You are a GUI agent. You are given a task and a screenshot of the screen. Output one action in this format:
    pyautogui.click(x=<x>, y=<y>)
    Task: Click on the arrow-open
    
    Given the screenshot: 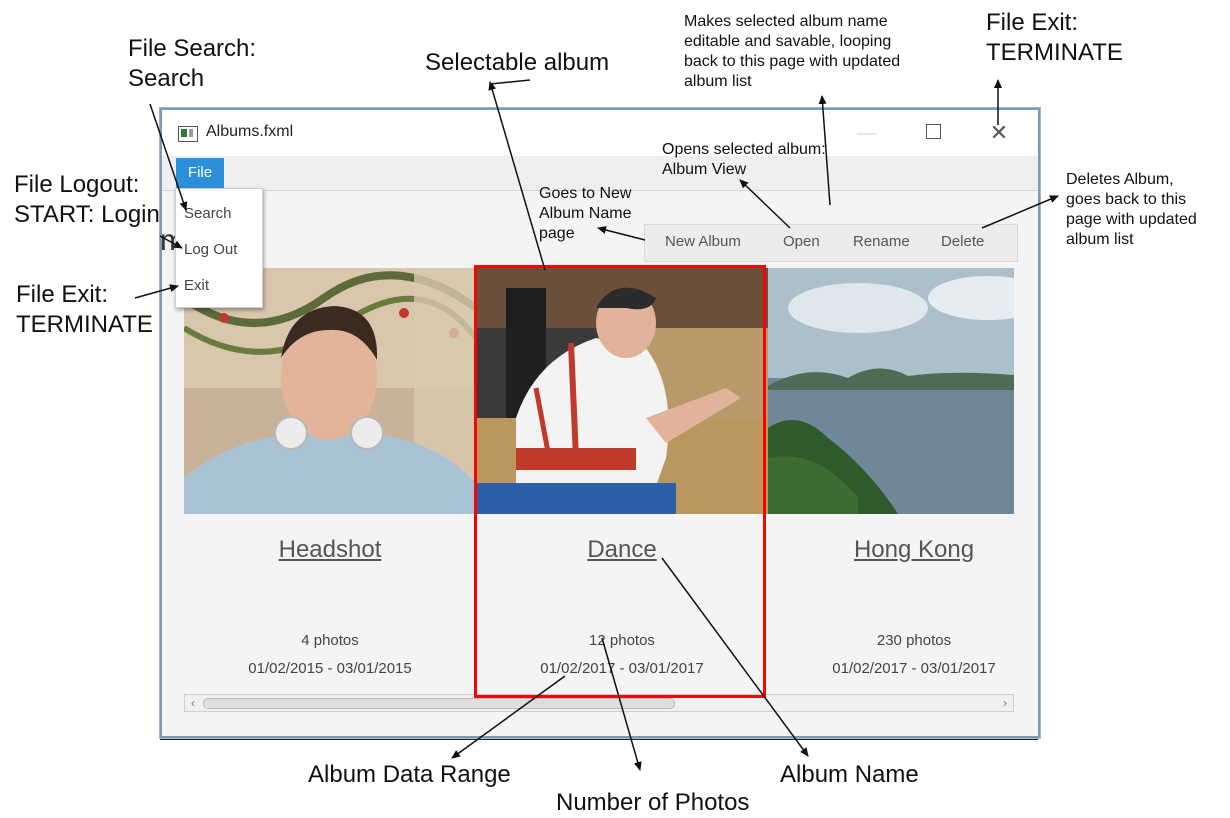 What is the action you would take?
    pyautogui.click(x=765, y=204)
    